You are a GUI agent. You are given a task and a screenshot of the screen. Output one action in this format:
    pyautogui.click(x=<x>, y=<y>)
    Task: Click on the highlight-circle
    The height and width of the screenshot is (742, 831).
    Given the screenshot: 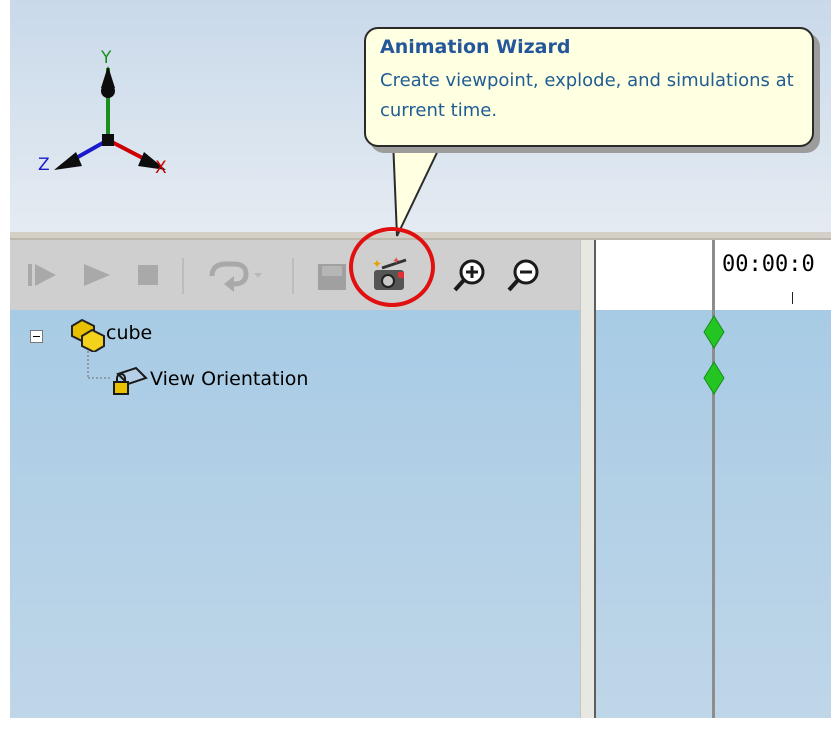 What is the action you would take?
    pyautogui.click(x=392, y=267)
    